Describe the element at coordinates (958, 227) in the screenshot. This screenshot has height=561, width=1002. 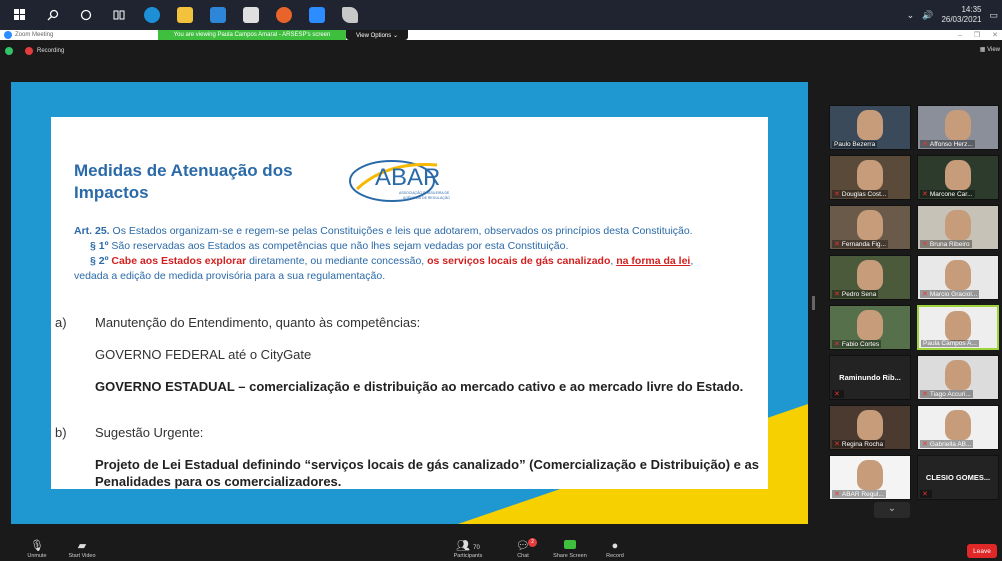
I see `participant-tile: ✕ Bruna Ribeiro` at that location.